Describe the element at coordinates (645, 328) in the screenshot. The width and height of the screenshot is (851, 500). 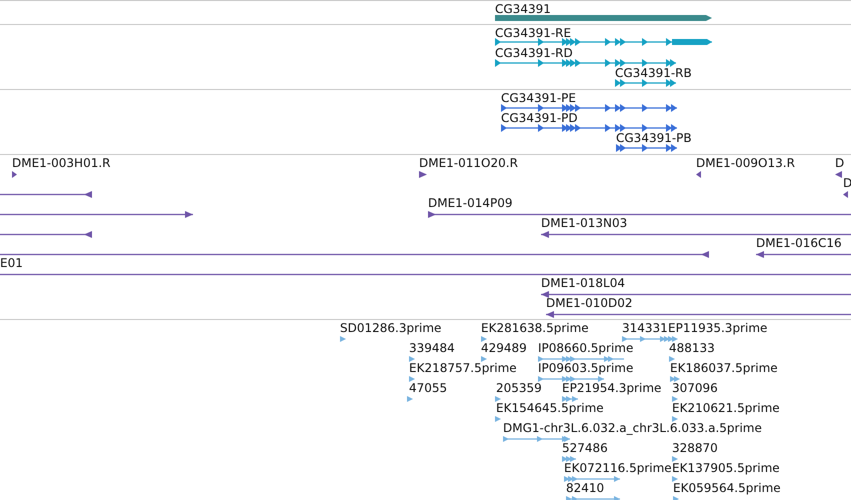
I see `feature-label: 314331` at that location.